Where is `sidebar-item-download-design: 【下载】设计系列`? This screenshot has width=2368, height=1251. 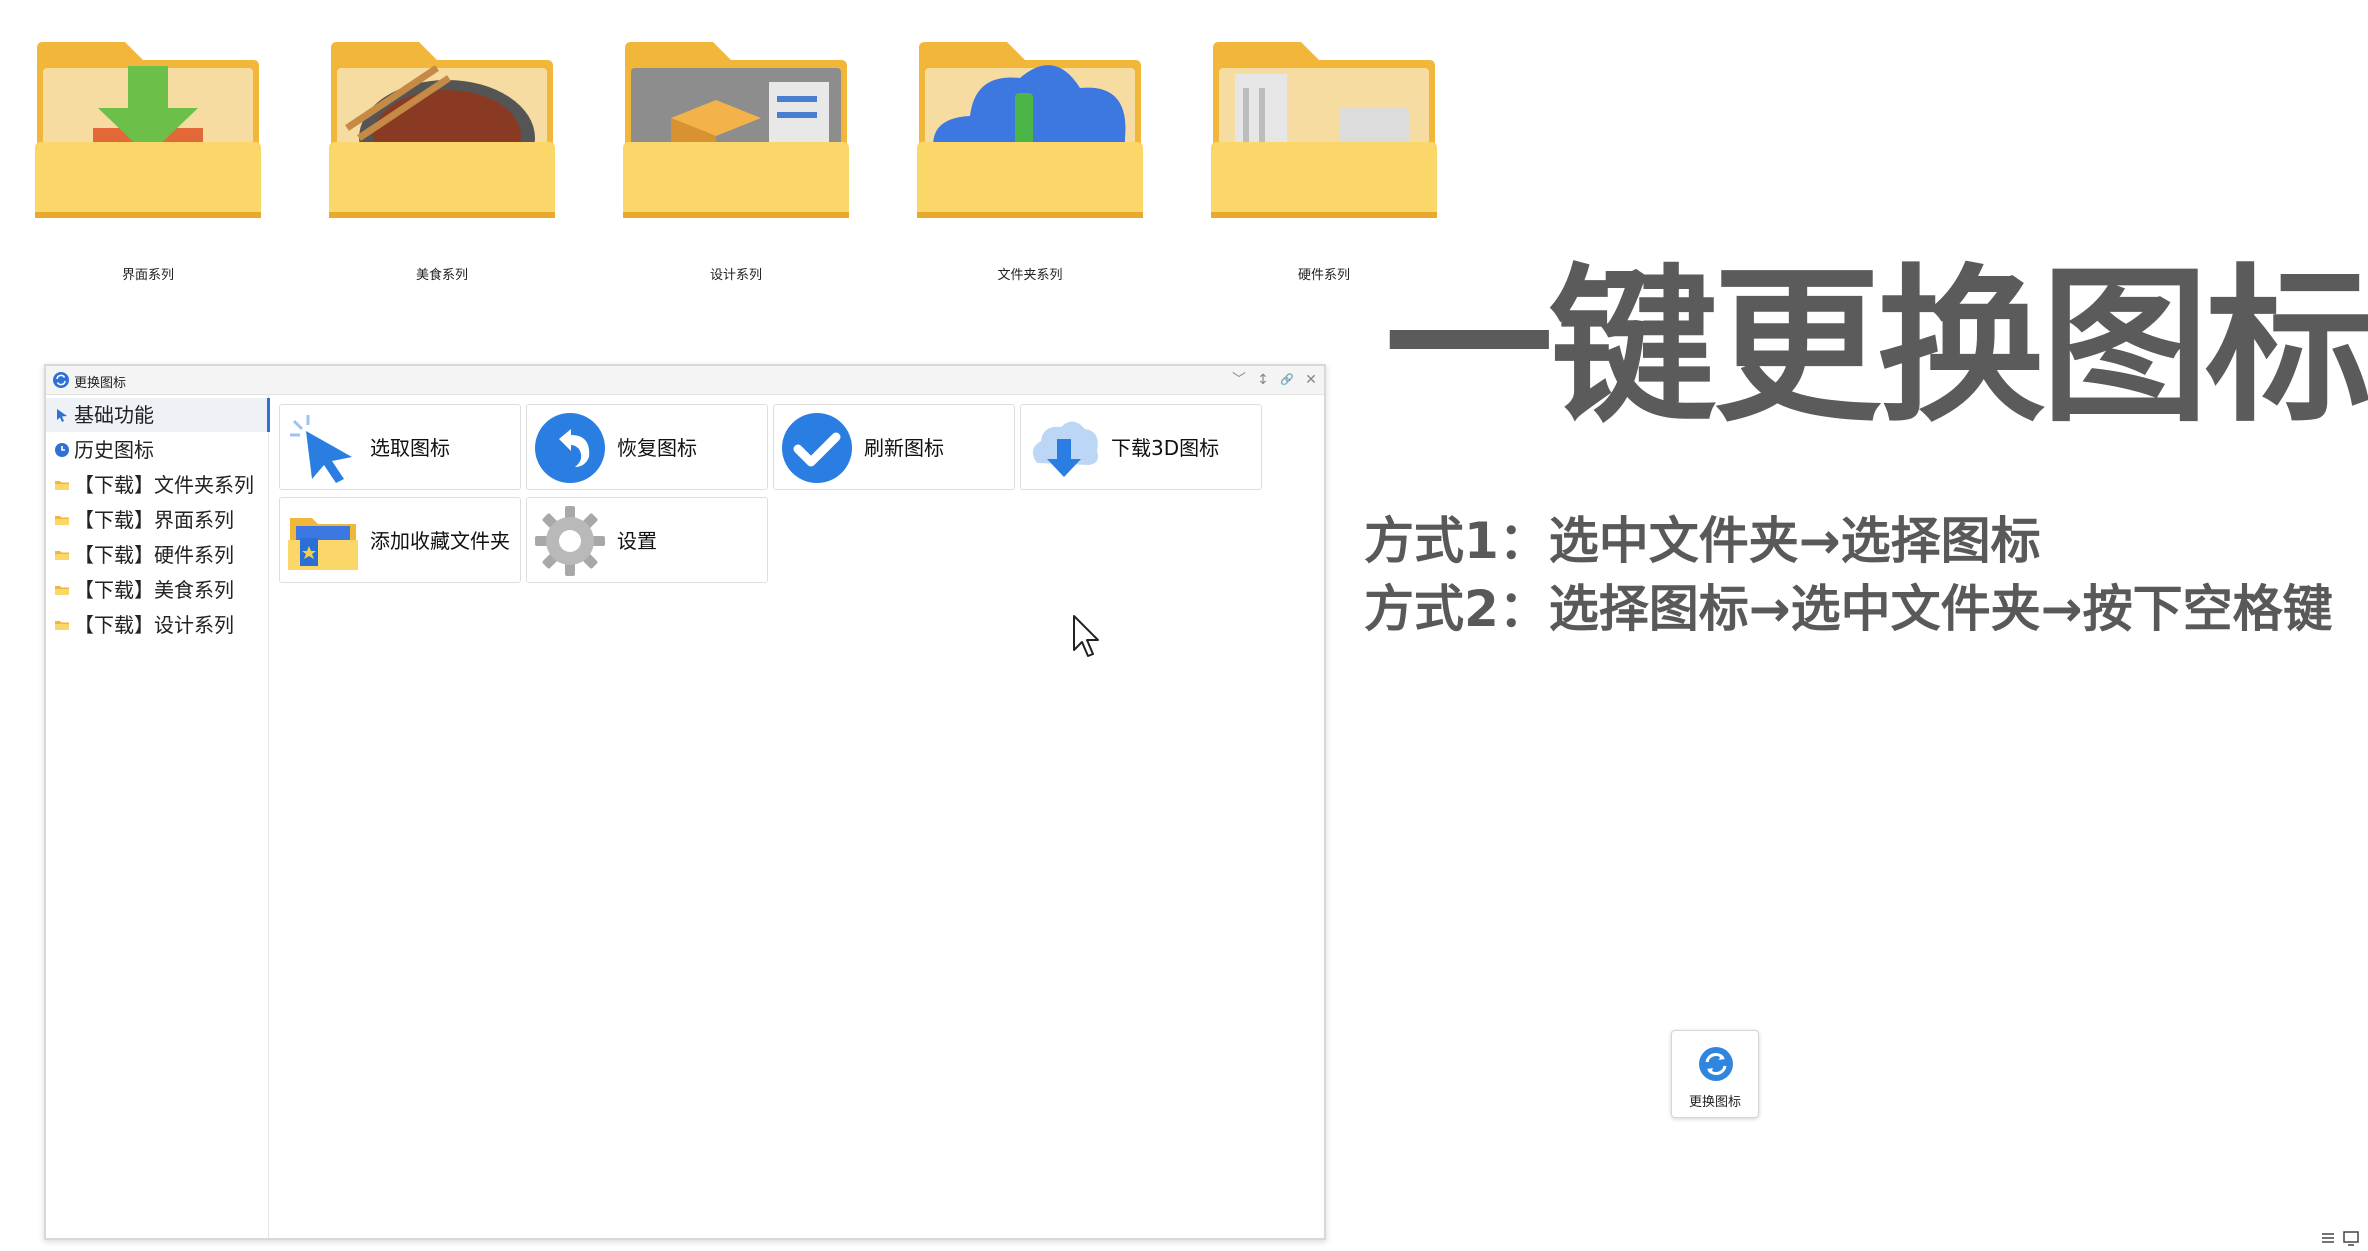 sidebar-item-download-design: 【下载】设计系列 is located at coordinates (157, 625).